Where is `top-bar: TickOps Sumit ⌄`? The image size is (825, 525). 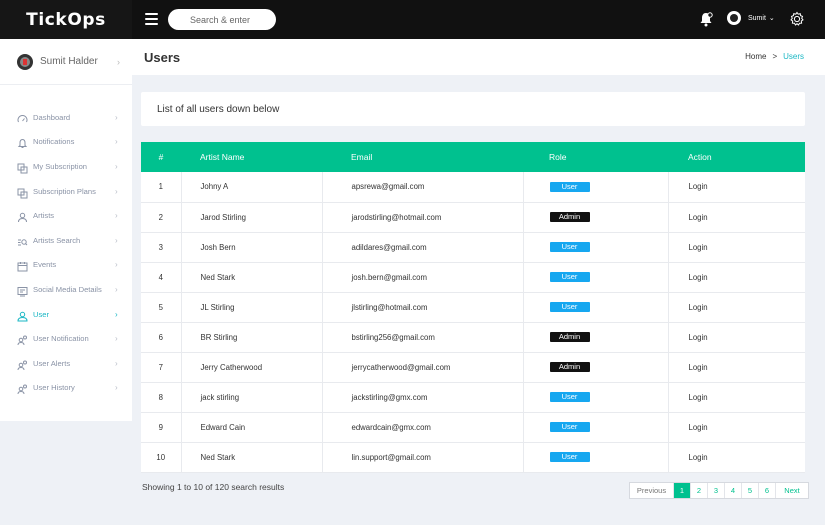
top-bar: TickOps Sumit ⌄ is located at coordinates (412, 19).